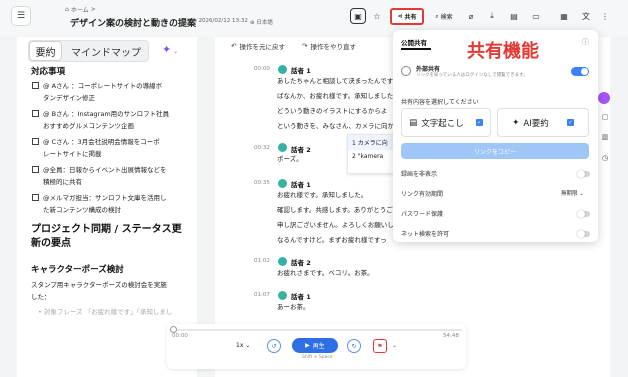 The width and height of the screenshot is (628, 377). Describe the element at coordinates (67, 9) in the screenshot. I see `home-icon: ⌂` at that location.